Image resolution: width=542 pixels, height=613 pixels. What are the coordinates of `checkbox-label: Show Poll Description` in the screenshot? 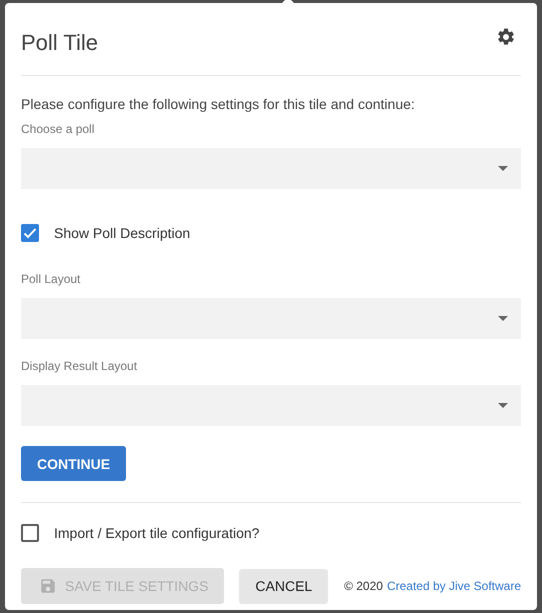 It's located at (122, 233).